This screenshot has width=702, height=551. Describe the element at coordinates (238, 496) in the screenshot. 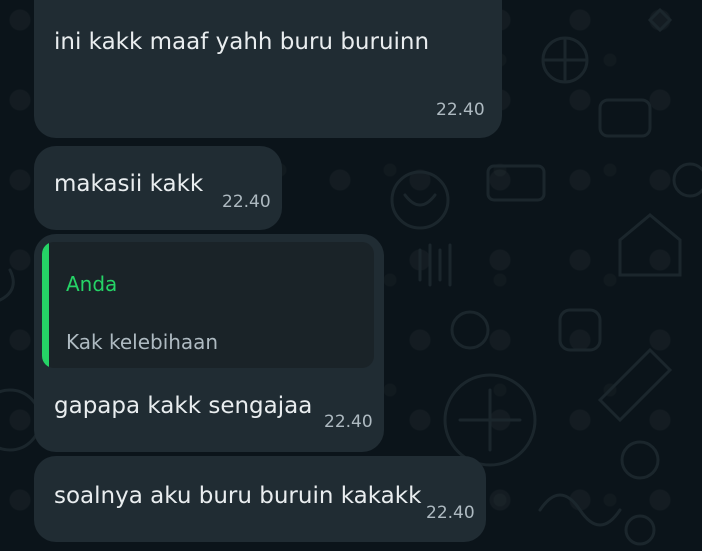

I see `message-text: soalnya aku buru buruin kakakk` at that location.